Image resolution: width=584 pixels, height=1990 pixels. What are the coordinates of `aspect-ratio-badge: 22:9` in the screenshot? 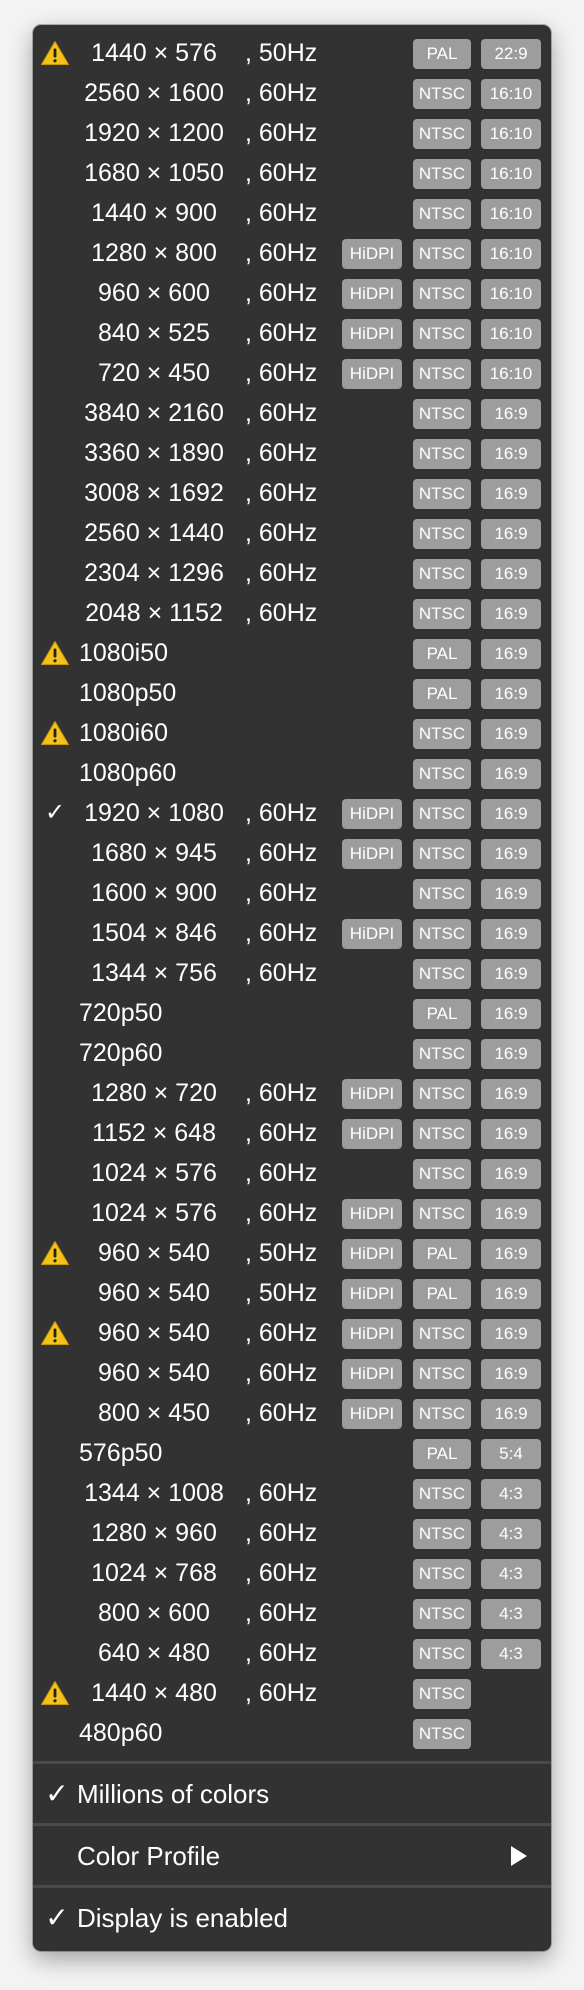 It's located at (511, 54).